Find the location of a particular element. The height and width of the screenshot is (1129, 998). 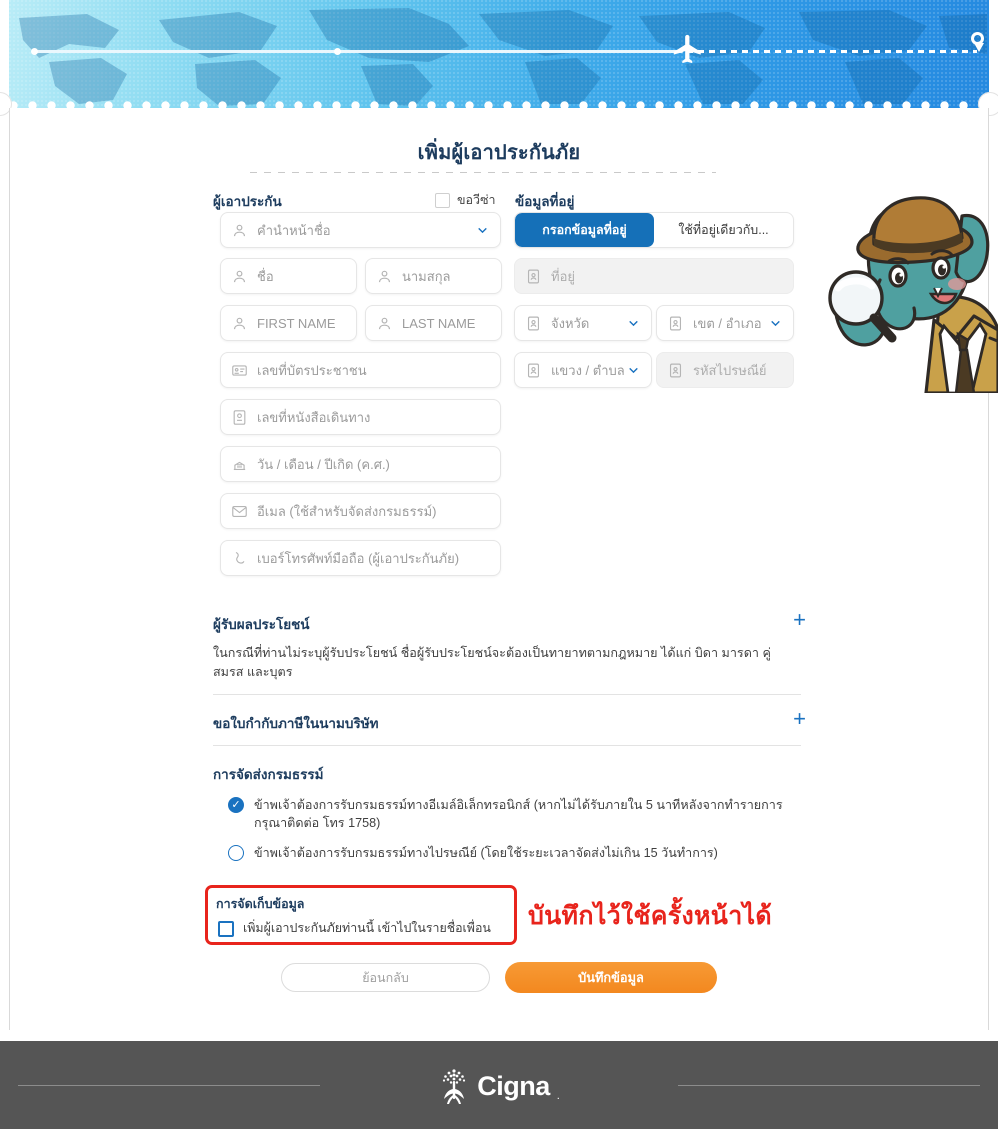

postcode-input: รหัสไปรษณีย์ is located at coordinates (725, 370).